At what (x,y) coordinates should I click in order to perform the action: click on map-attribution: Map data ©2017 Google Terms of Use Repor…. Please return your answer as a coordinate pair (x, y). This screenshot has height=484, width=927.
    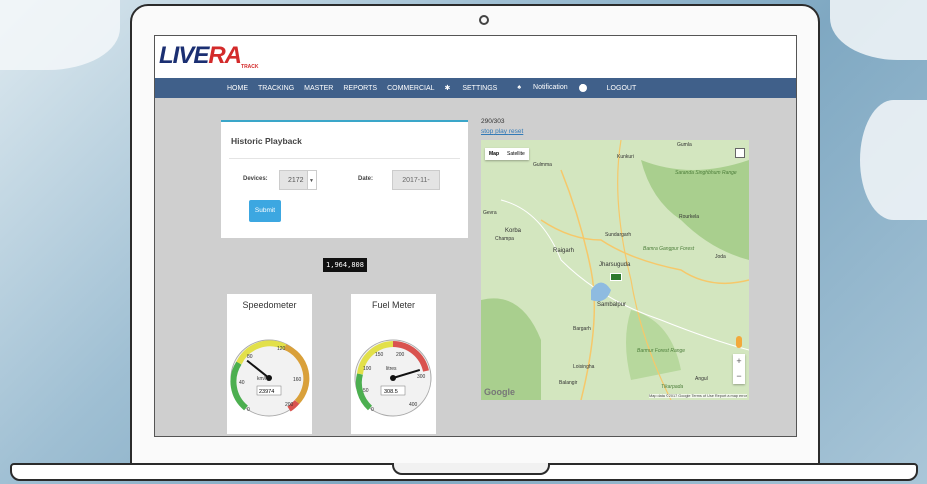
    Looking at the image, I should click on (698, 396).